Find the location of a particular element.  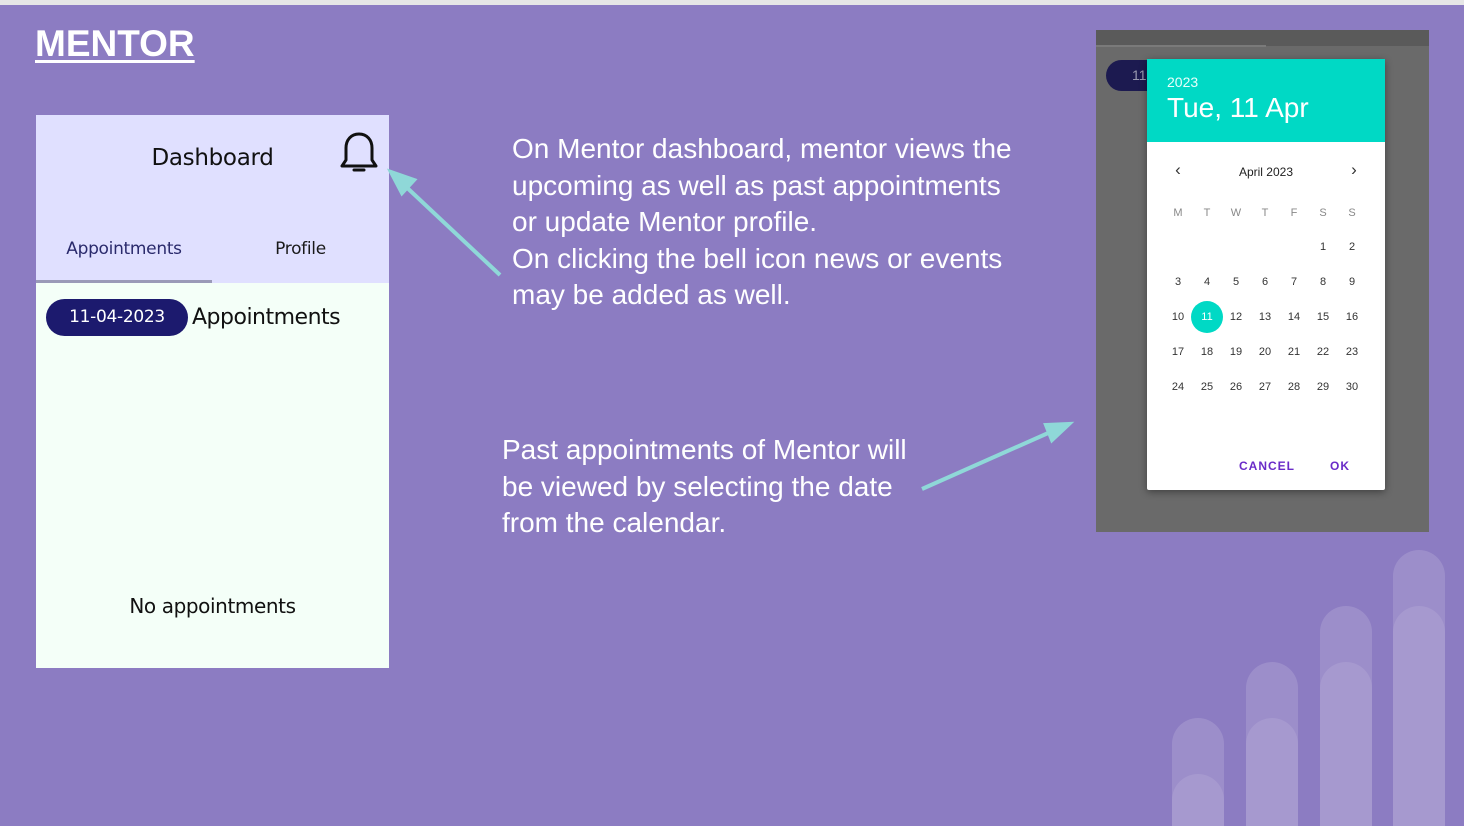

calendar-day: 2 is located at coordinates (1352, 247).